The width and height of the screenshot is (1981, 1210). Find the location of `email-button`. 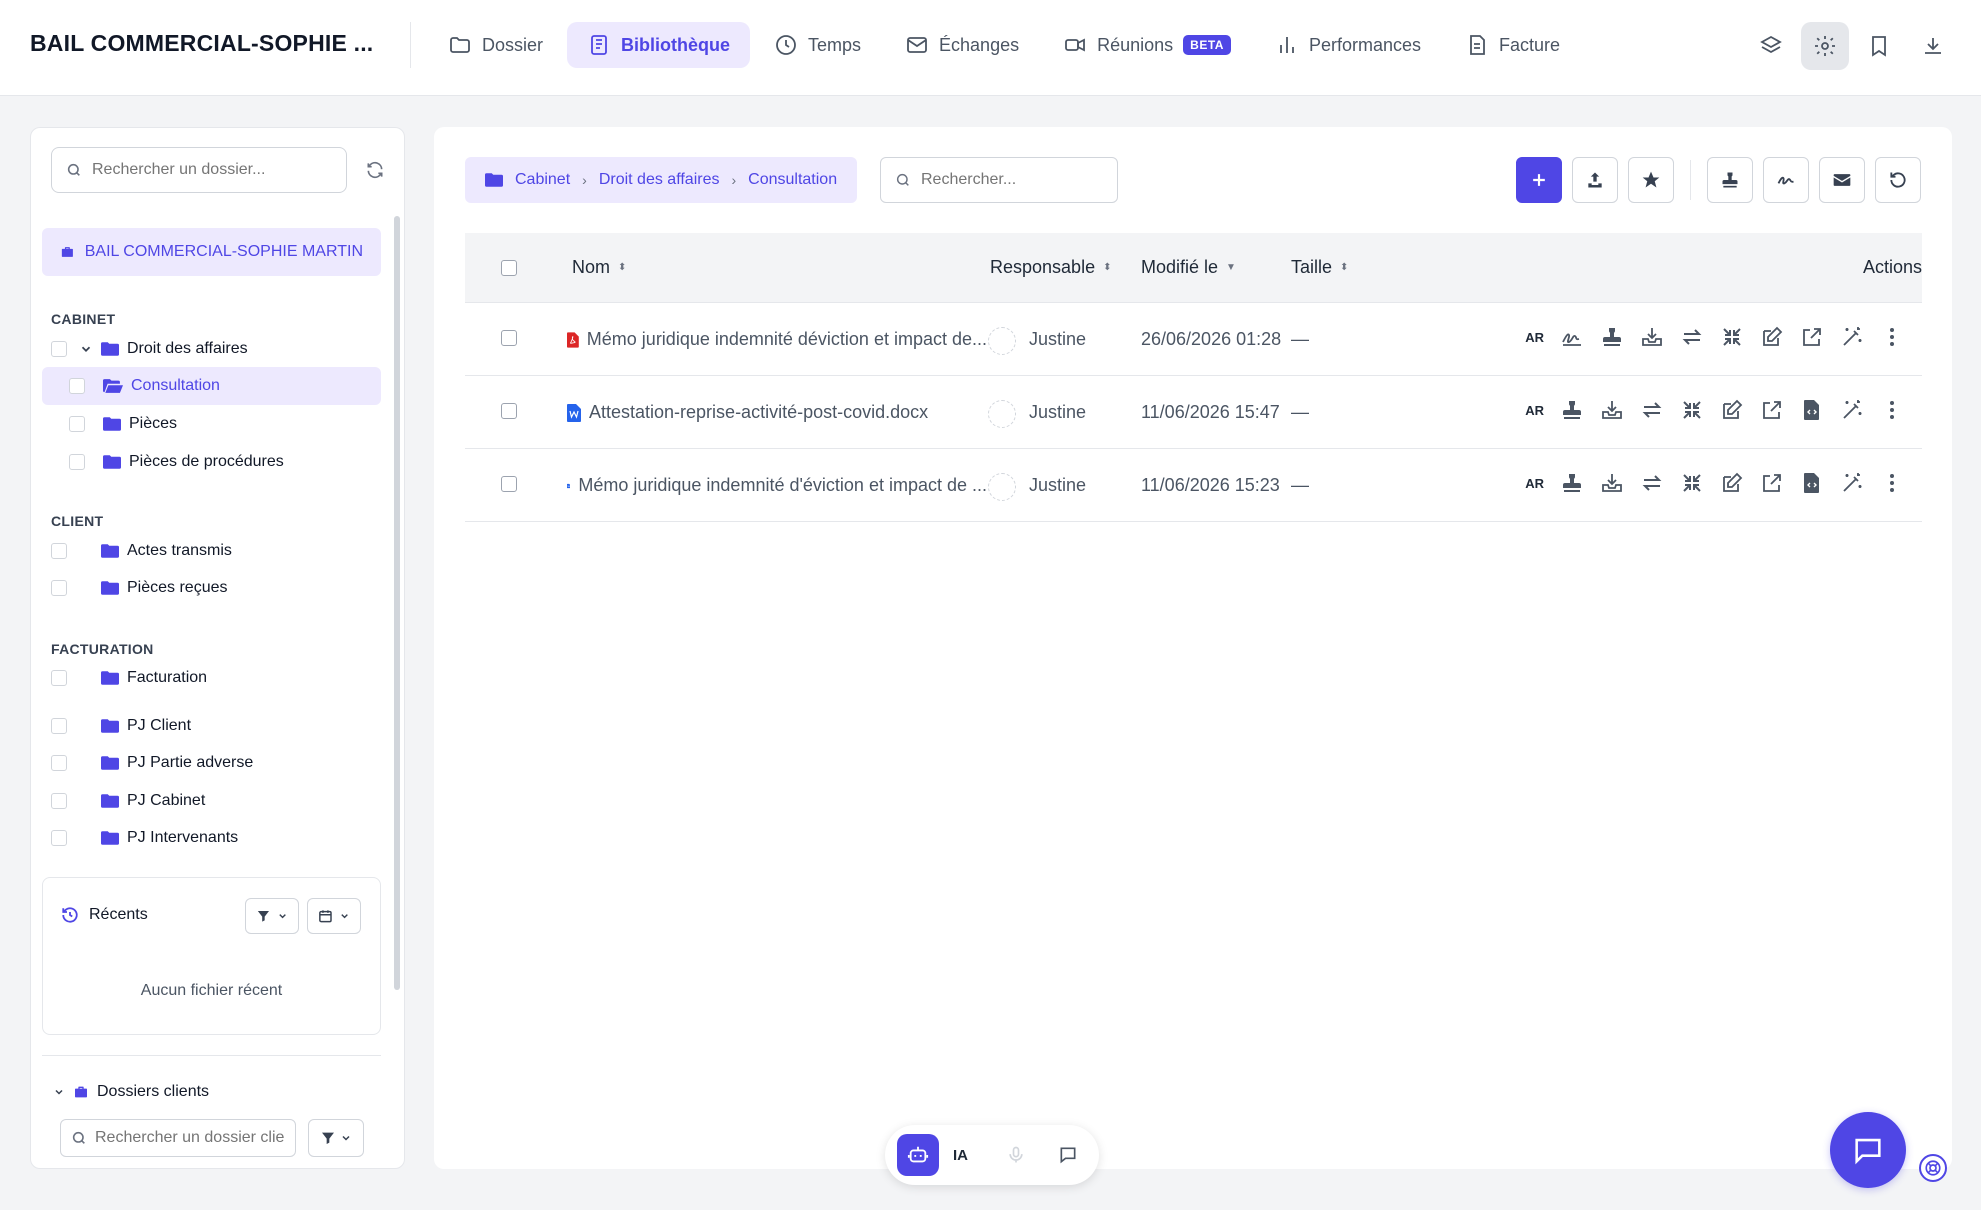

email-button is located at coordinates (1842, 180).